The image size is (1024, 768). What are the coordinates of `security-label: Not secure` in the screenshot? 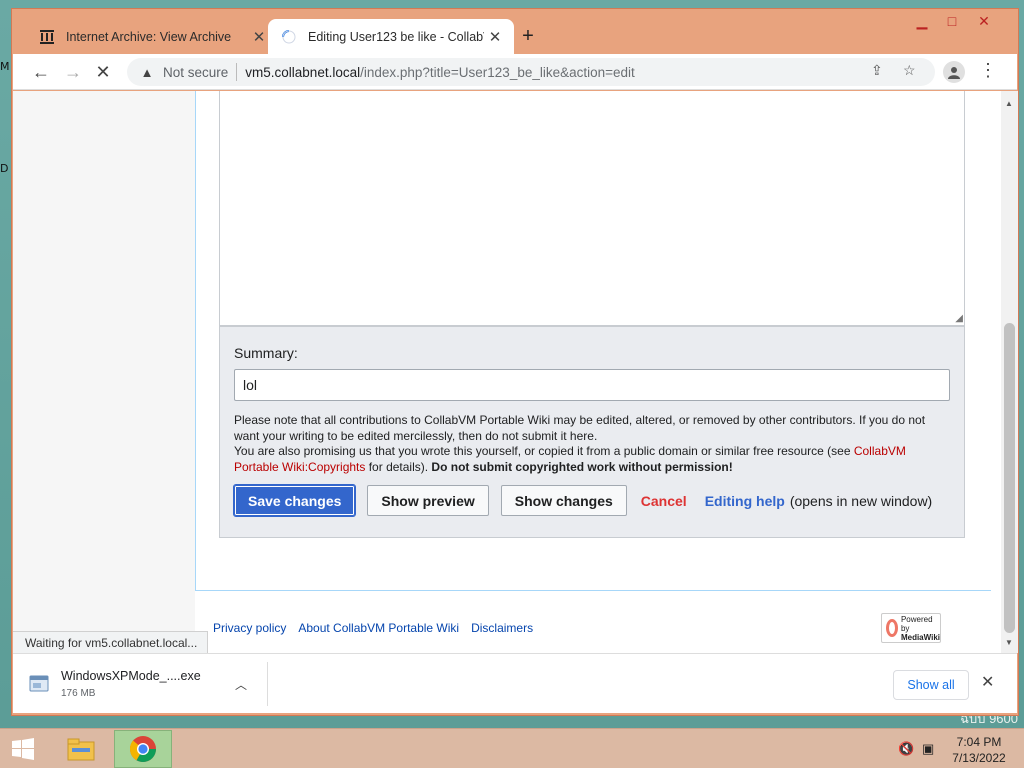 It's located at (195, 72).